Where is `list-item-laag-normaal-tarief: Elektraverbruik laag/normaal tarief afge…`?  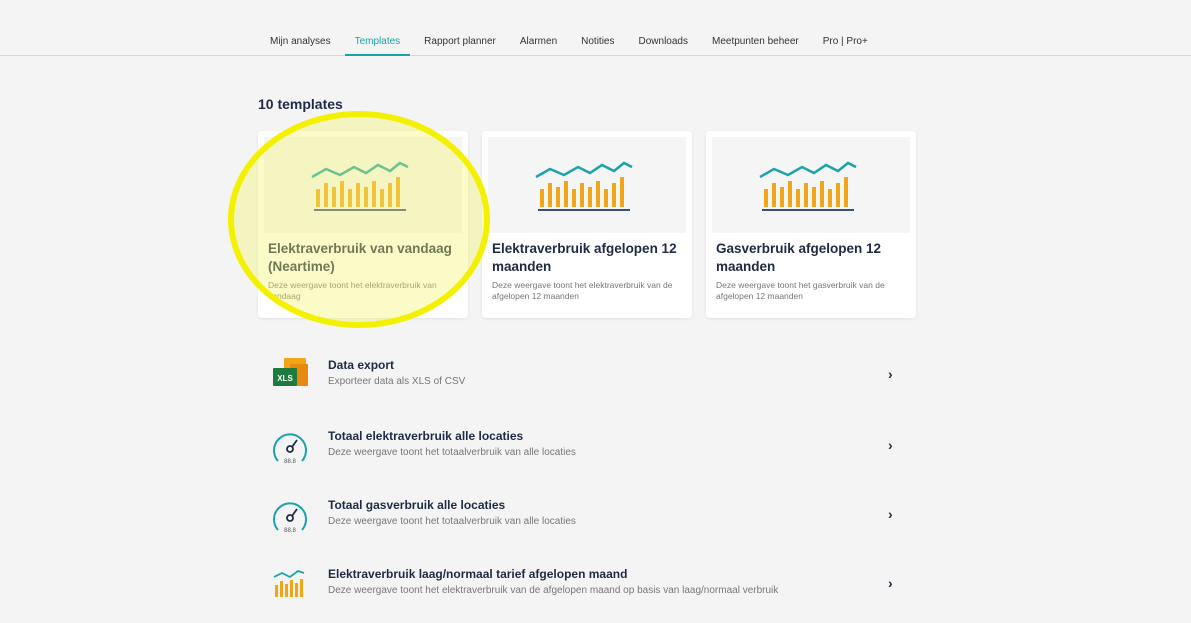 list-item-laag-normaal-tarief: Elektraverbruik laag/normaal tarief afge… is located at coordinates (588, 595).